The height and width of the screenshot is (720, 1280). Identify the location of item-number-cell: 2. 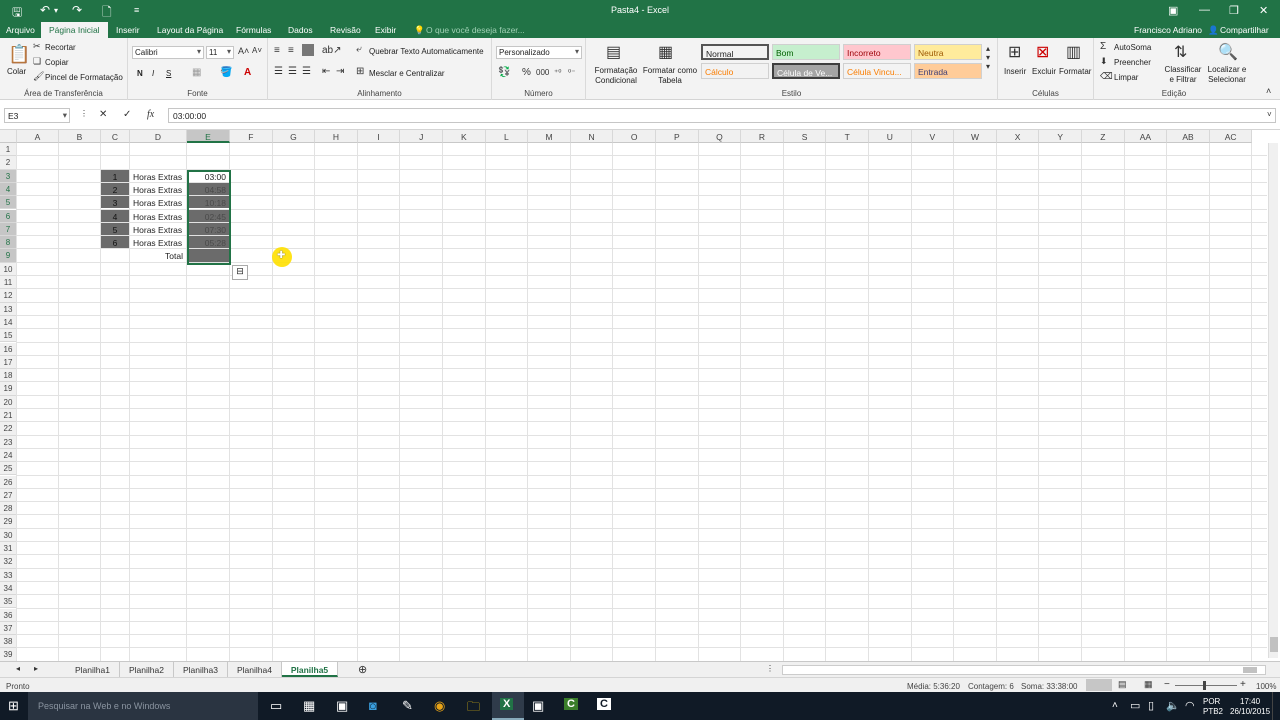
(115, 189).